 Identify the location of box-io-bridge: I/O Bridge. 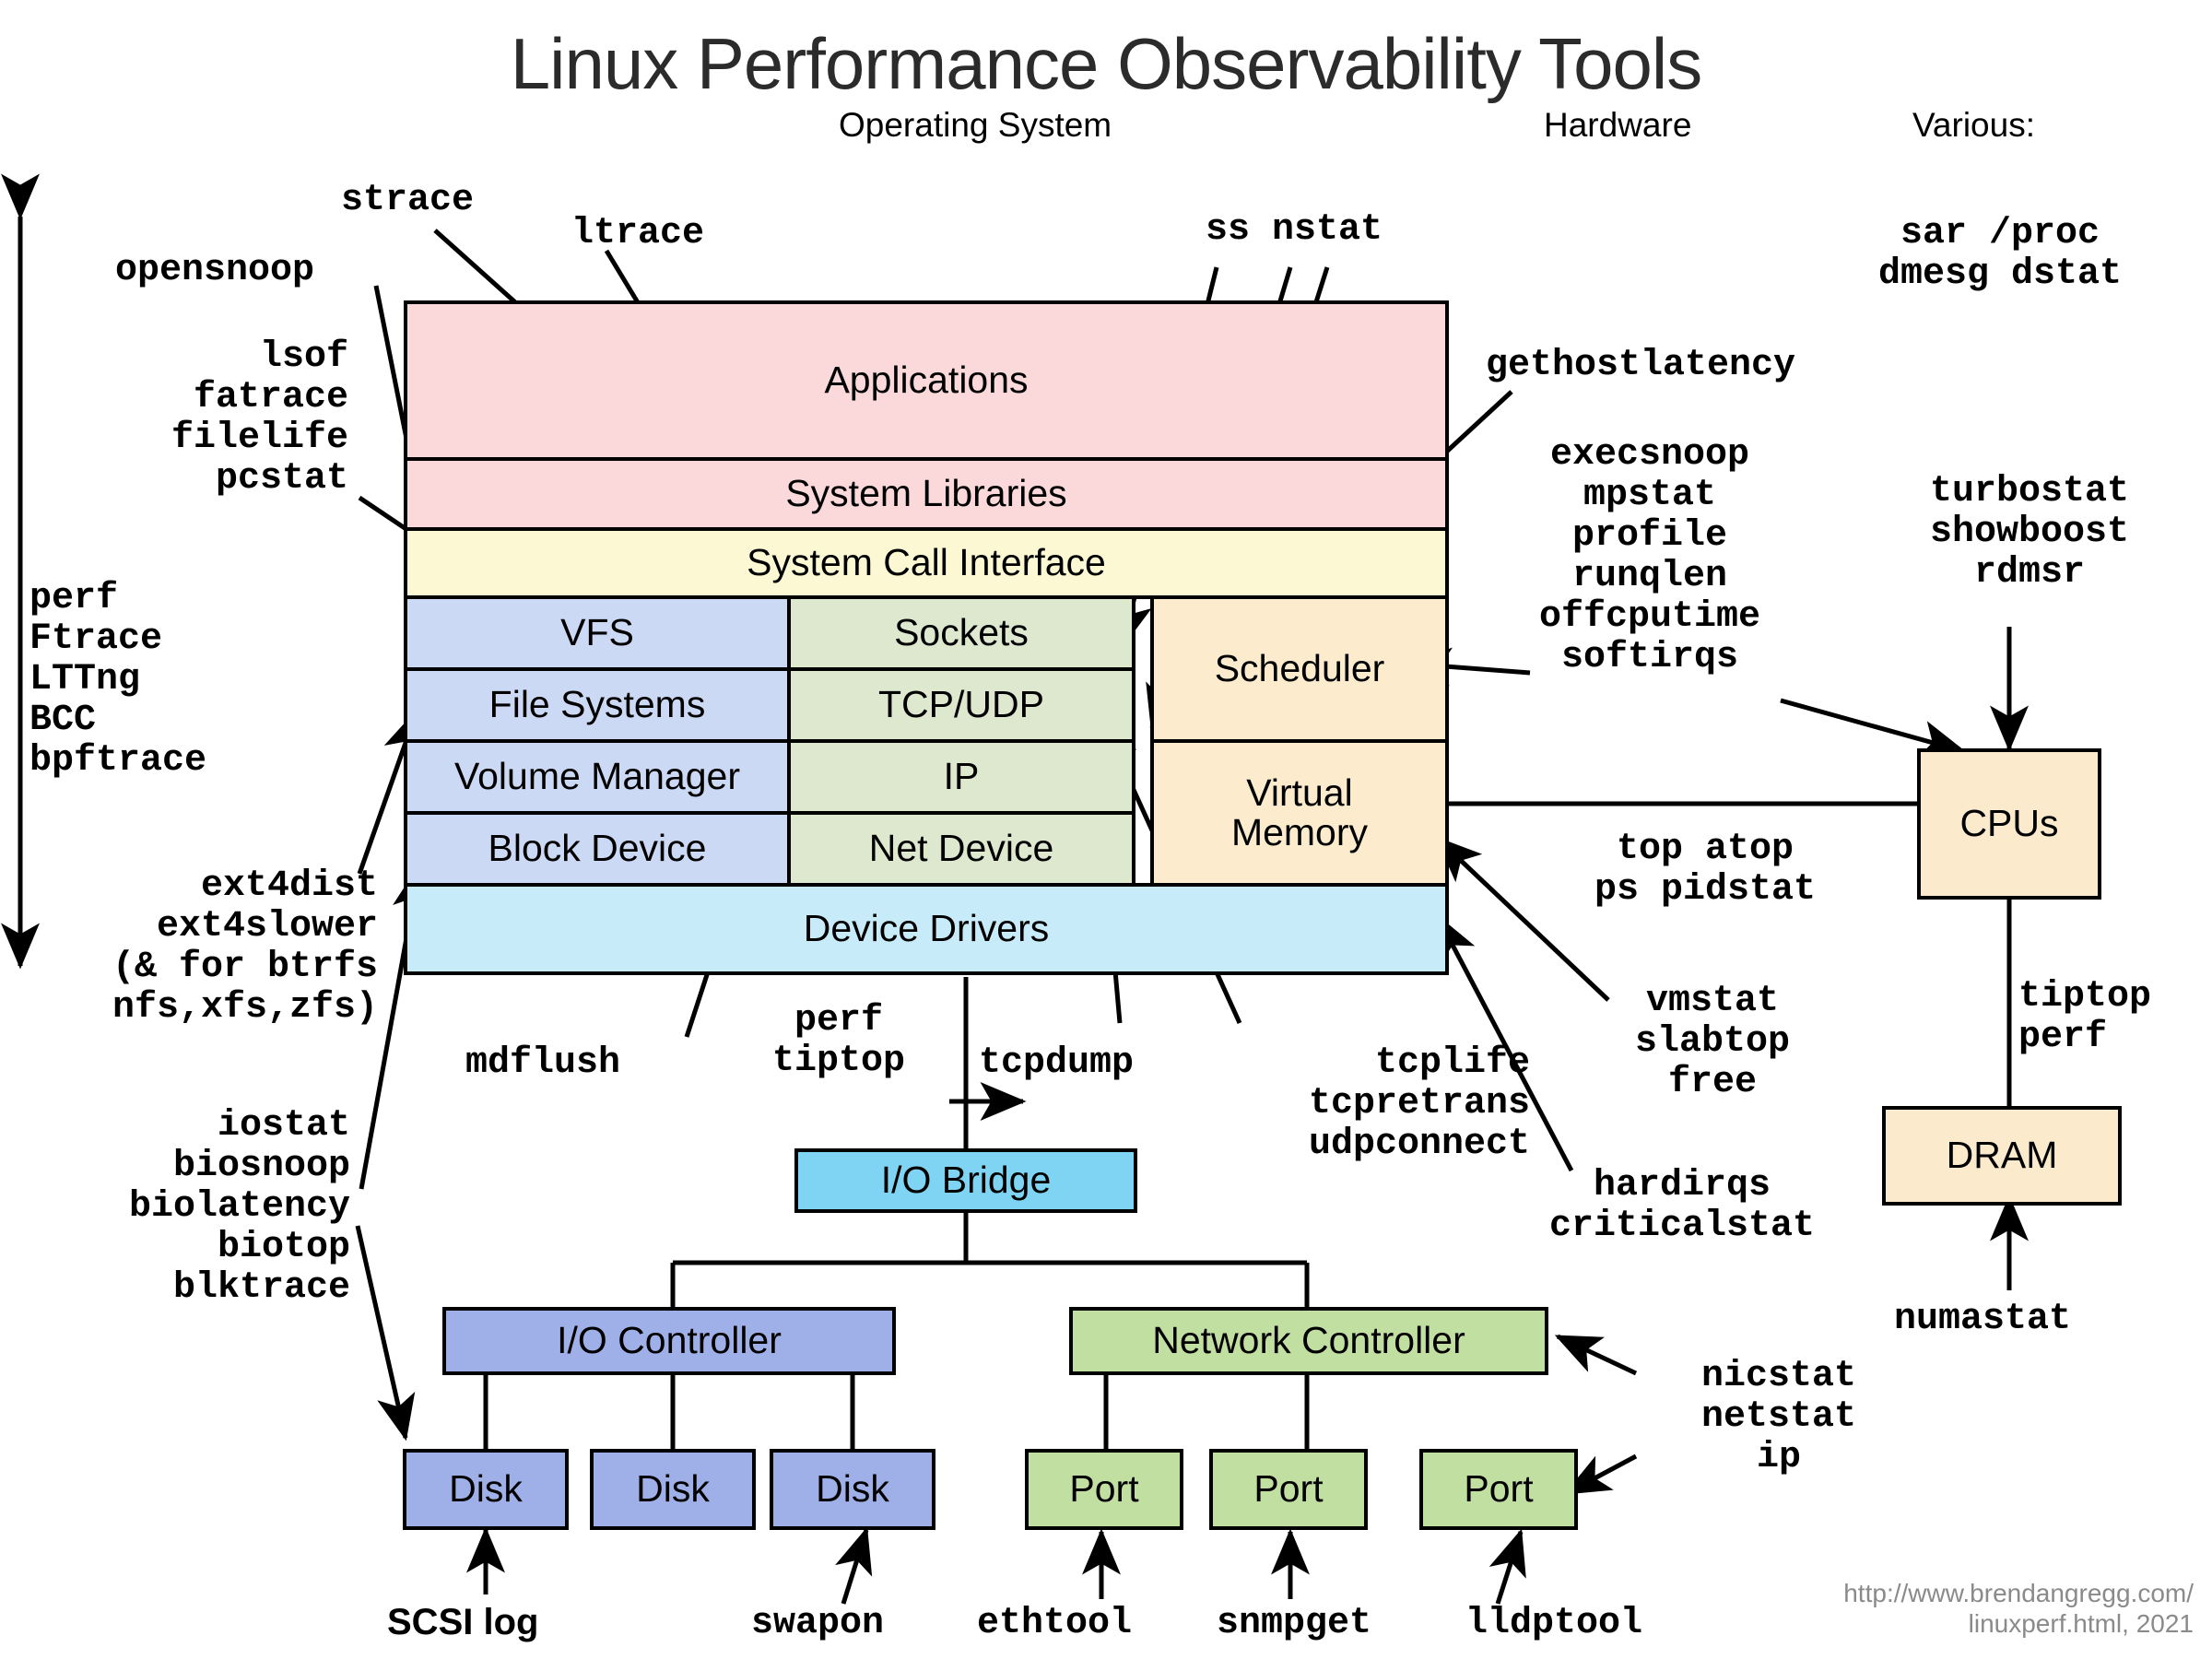
(965, 1180).